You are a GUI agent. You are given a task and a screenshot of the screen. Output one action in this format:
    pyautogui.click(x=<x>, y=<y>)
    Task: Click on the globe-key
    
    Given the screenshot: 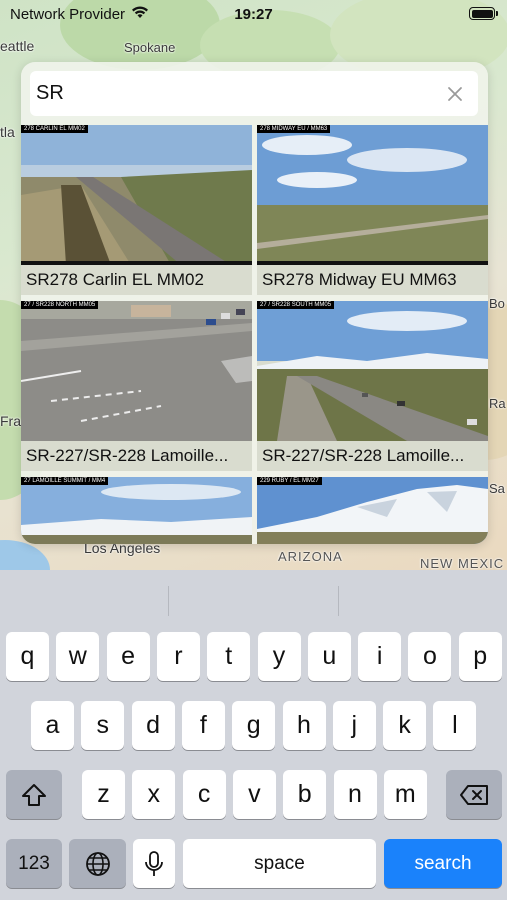 What is the action you would take?
    pyautogui.click(x=97, y=863)
    